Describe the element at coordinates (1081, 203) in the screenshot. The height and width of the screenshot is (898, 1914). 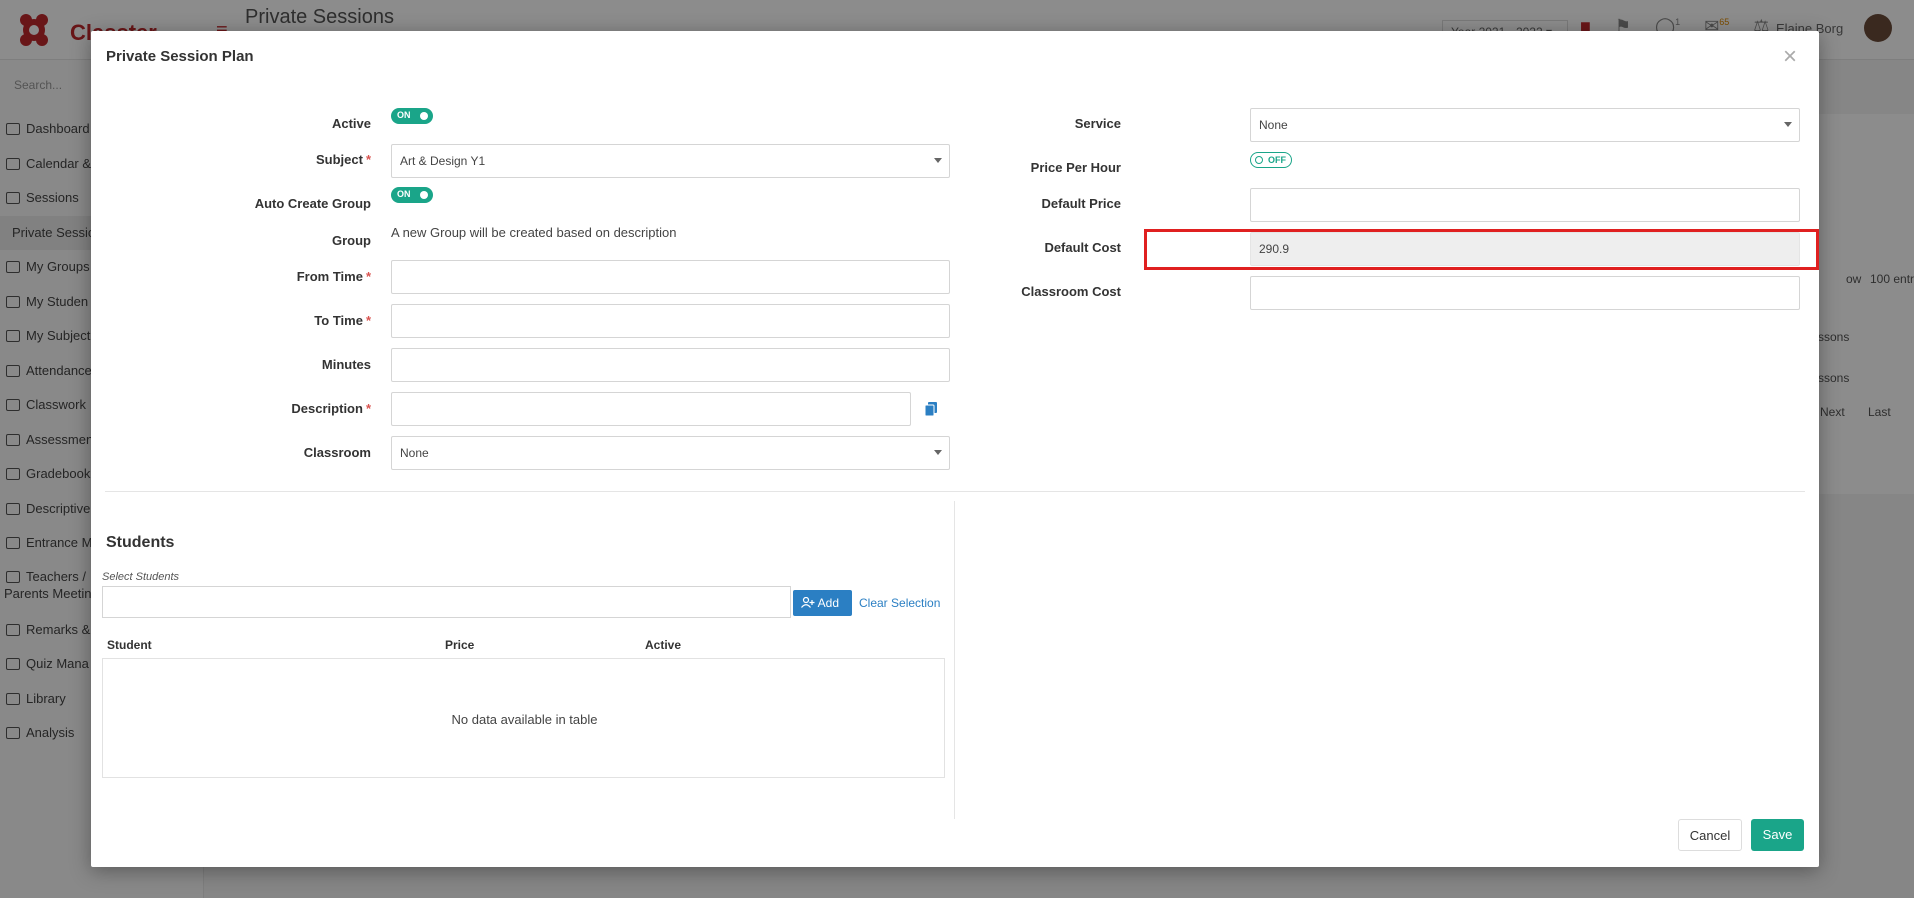
I see `default-price-label: Default Price` at that location.